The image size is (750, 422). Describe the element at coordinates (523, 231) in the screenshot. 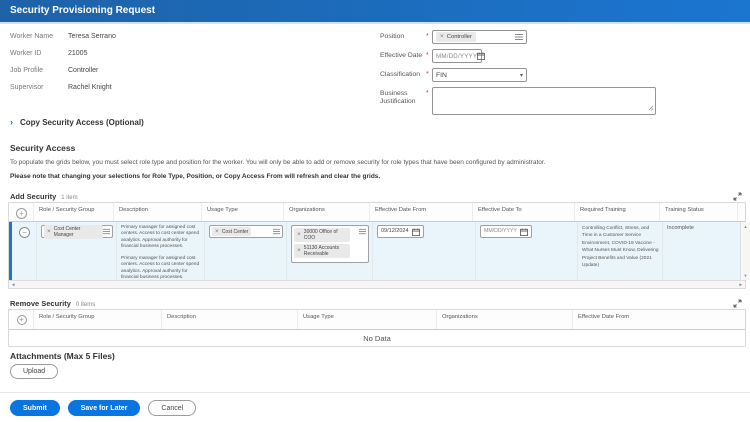

I see `effective-date-to-calendar-icon` at that location.